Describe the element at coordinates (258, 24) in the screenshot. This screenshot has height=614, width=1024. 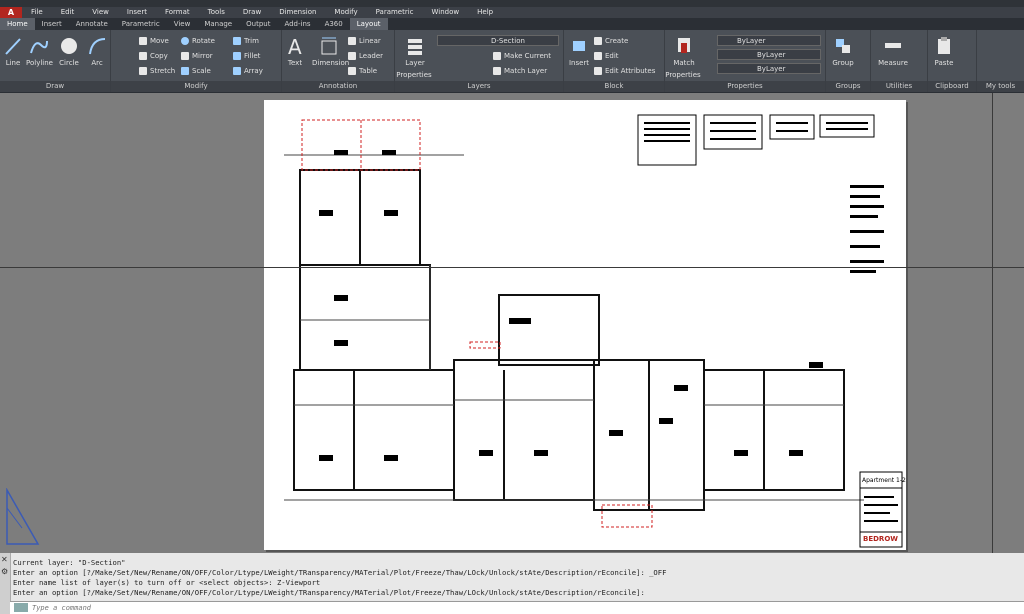
I see `tab-output: Output` at that location.